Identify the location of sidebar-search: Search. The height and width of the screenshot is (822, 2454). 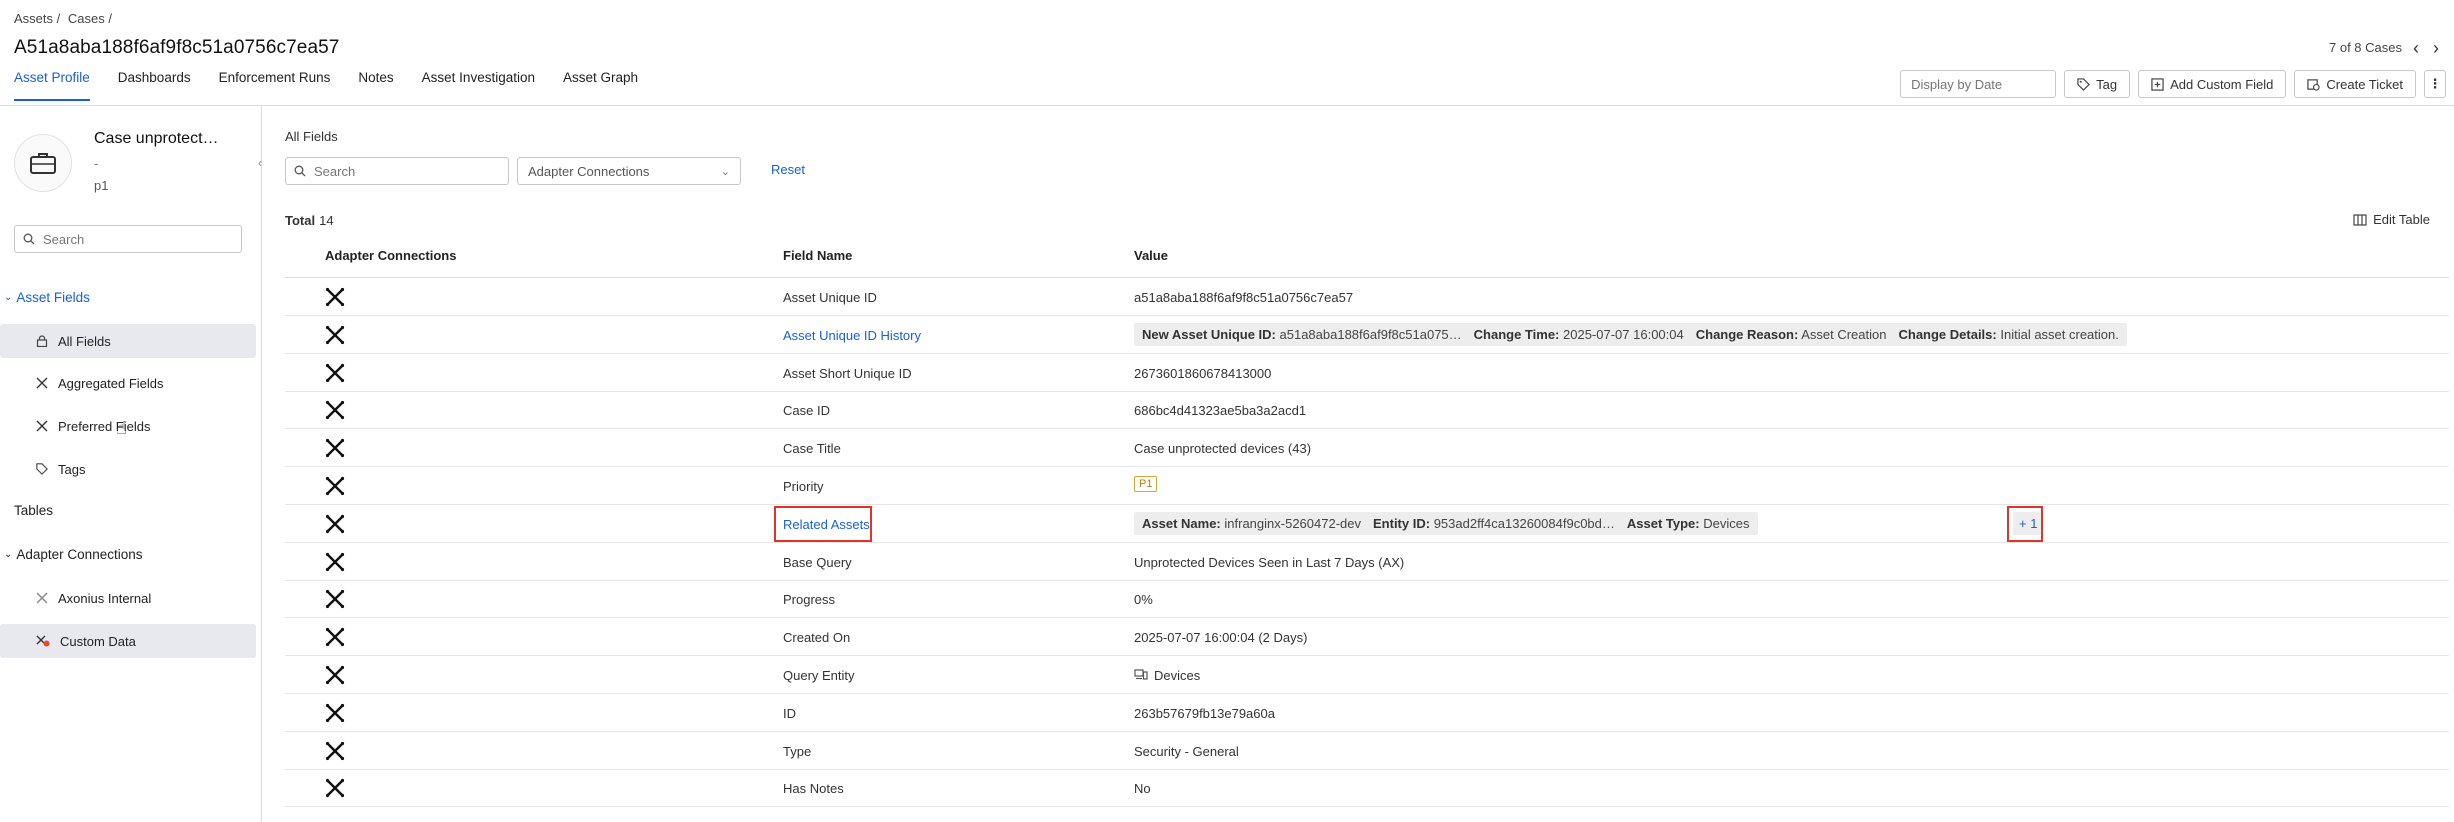
(128, 239).